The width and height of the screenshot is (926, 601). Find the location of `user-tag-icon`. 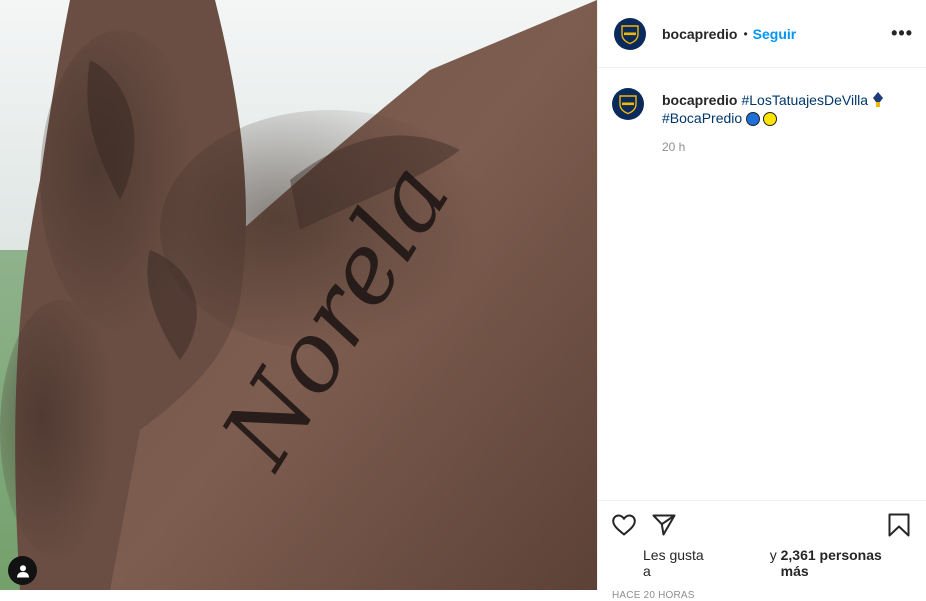

user-tag-icon is located at coordinates (22, 570).